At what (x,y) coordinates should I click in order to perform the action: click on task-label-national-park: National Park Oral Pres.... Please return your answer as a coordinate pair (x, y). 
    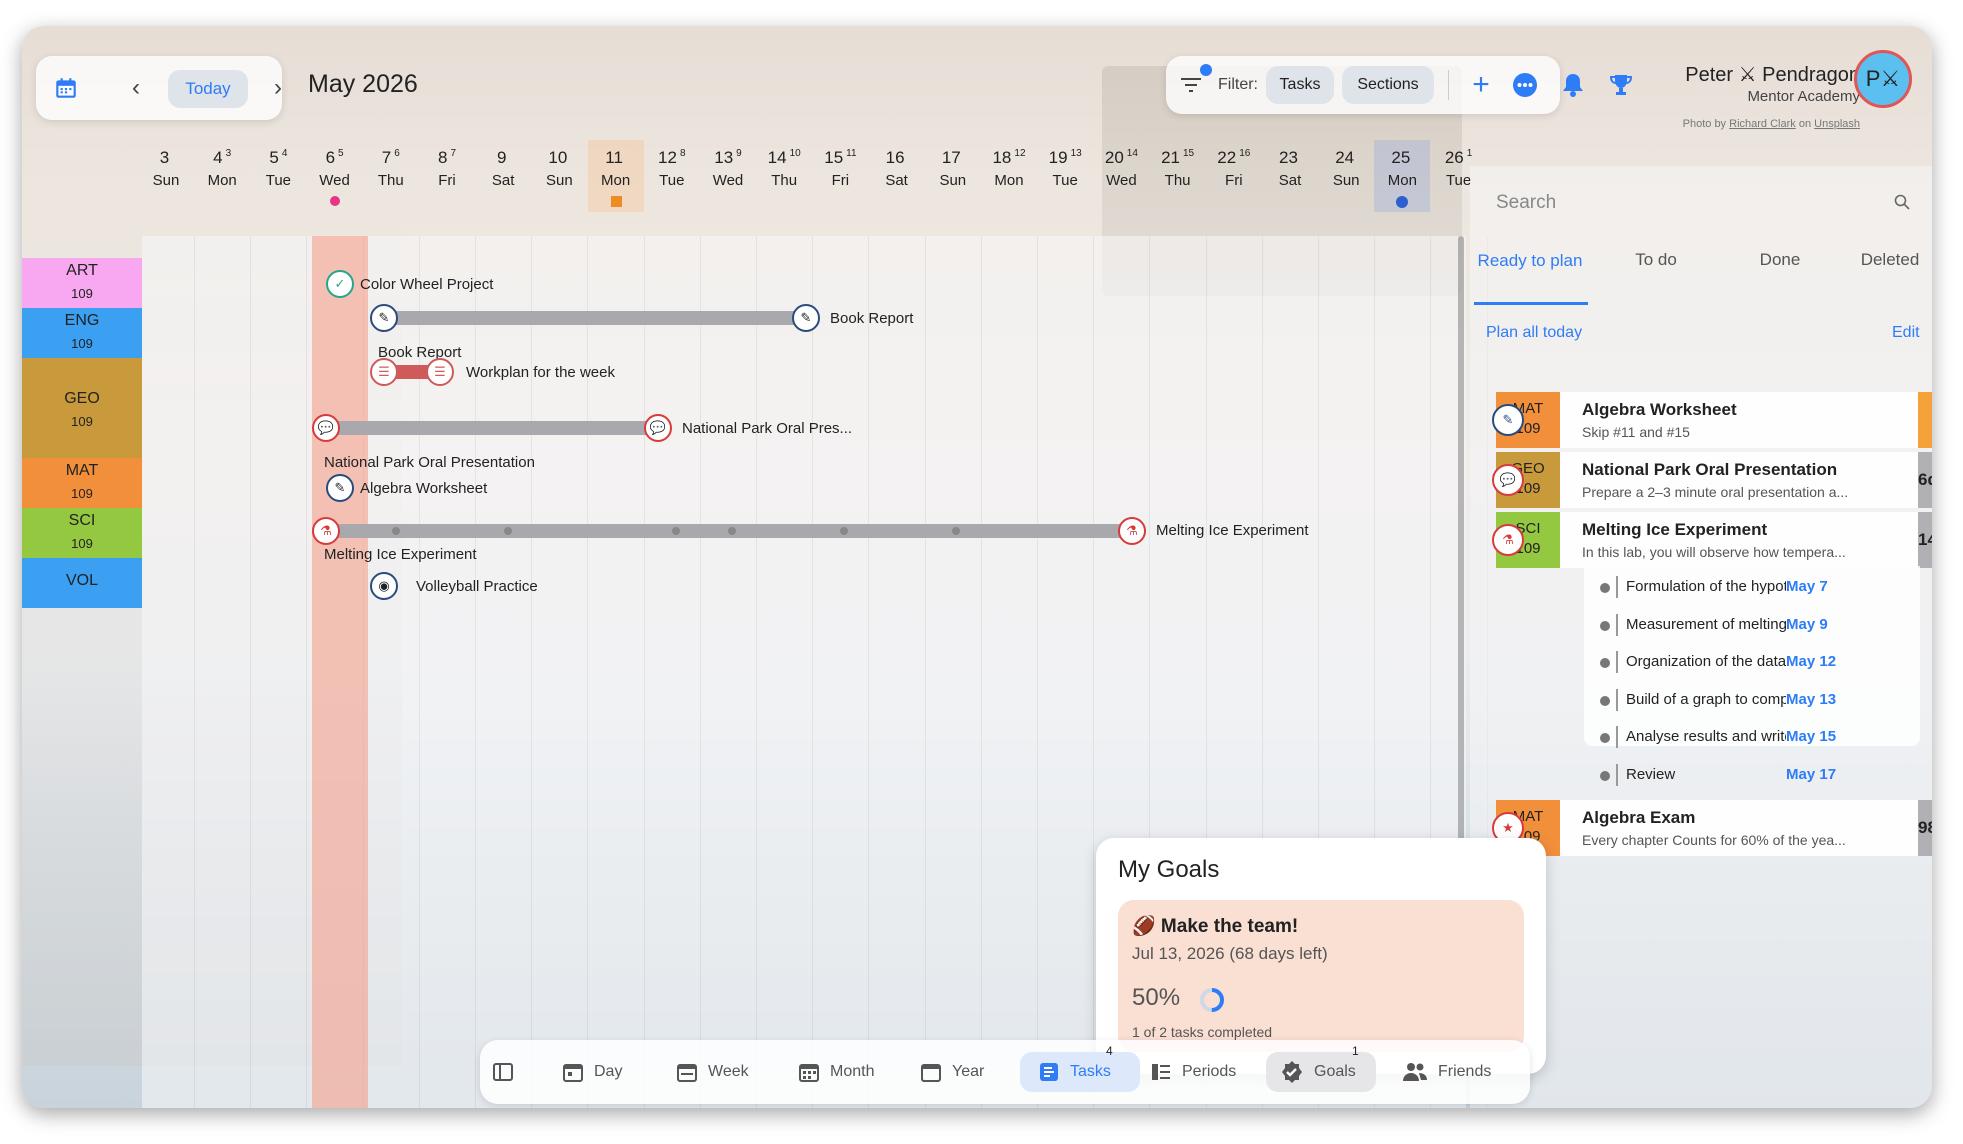
    Looking at the image, I should click on (767, 428).